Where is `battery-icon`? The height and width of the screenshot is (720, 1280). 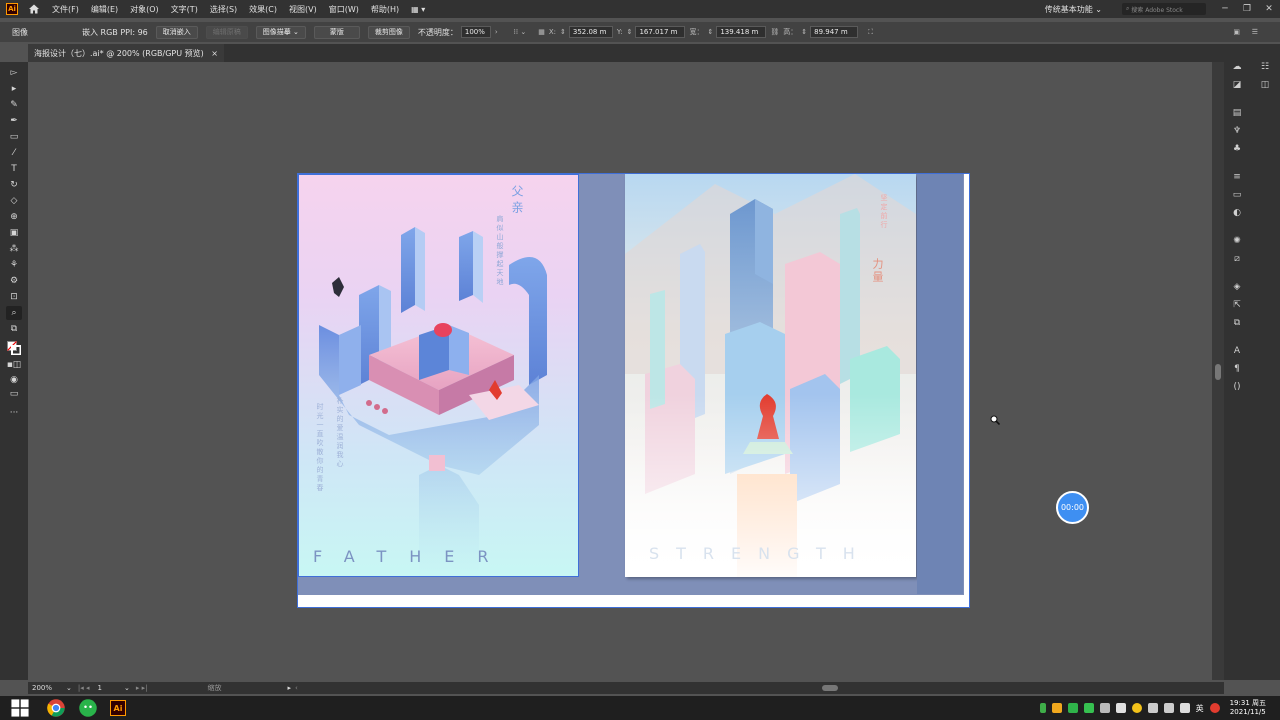
battery-icon is located at coordinates (1042, 708).